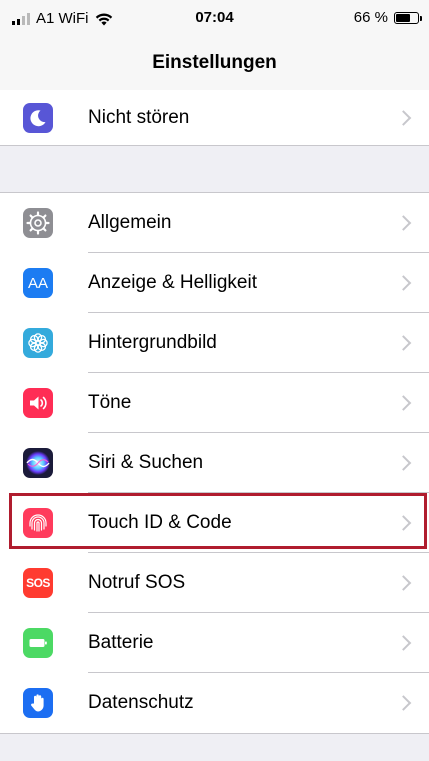  Describe the element at coordinates (172, 282) in the screenshot. I see `settings-row-label: Anzeige & Helligkeit` at that location.